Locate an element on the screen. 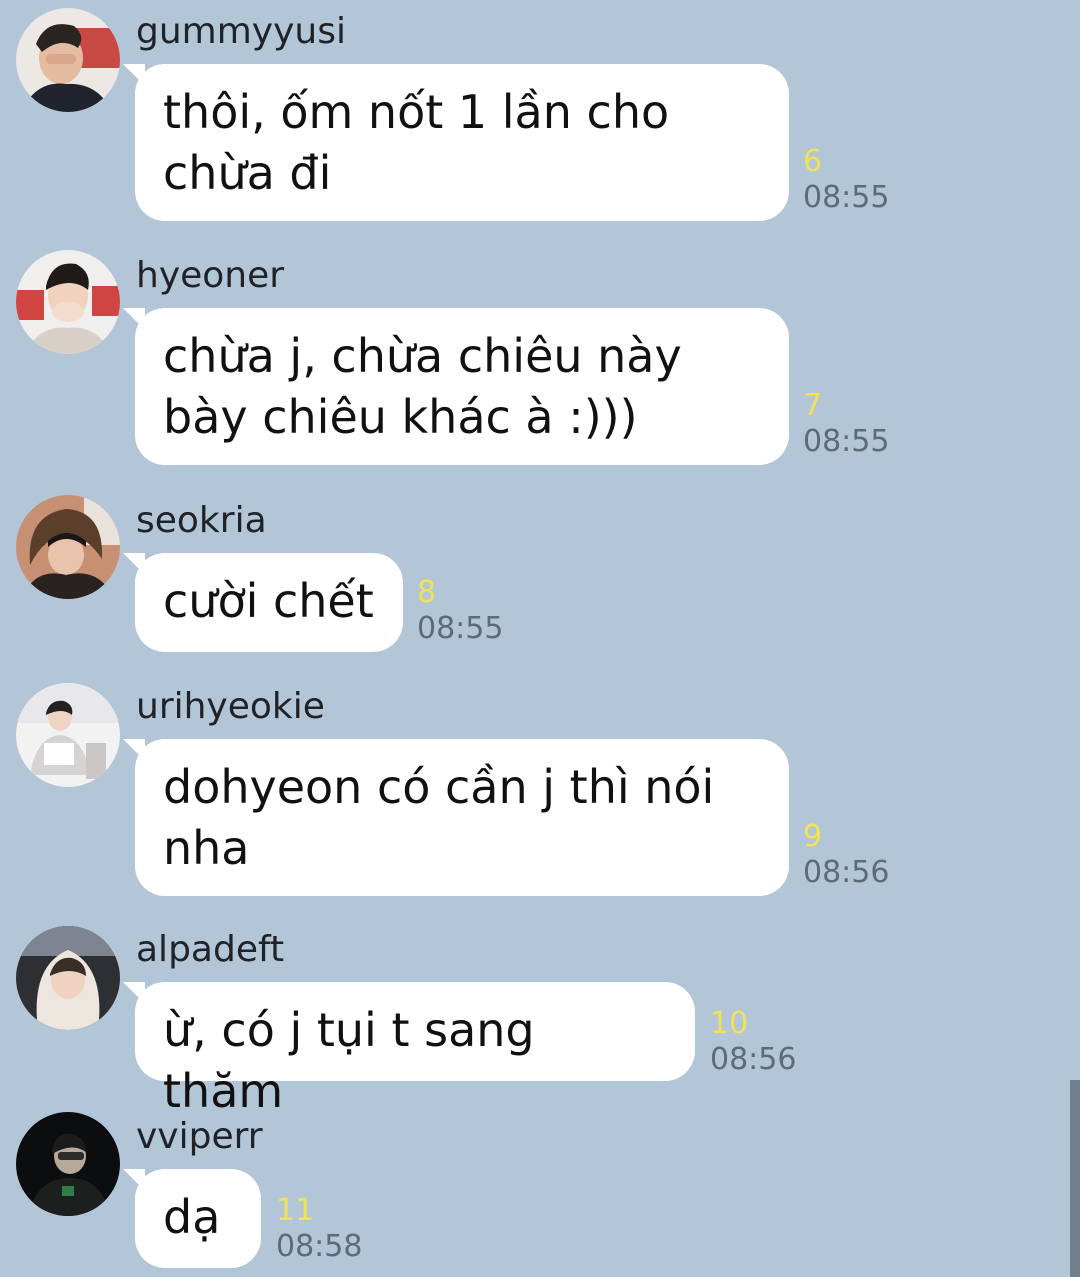 The height and width of the screenshot is (1277, 1080). message-bubble: dạ is located at coordinates (192, 1218).